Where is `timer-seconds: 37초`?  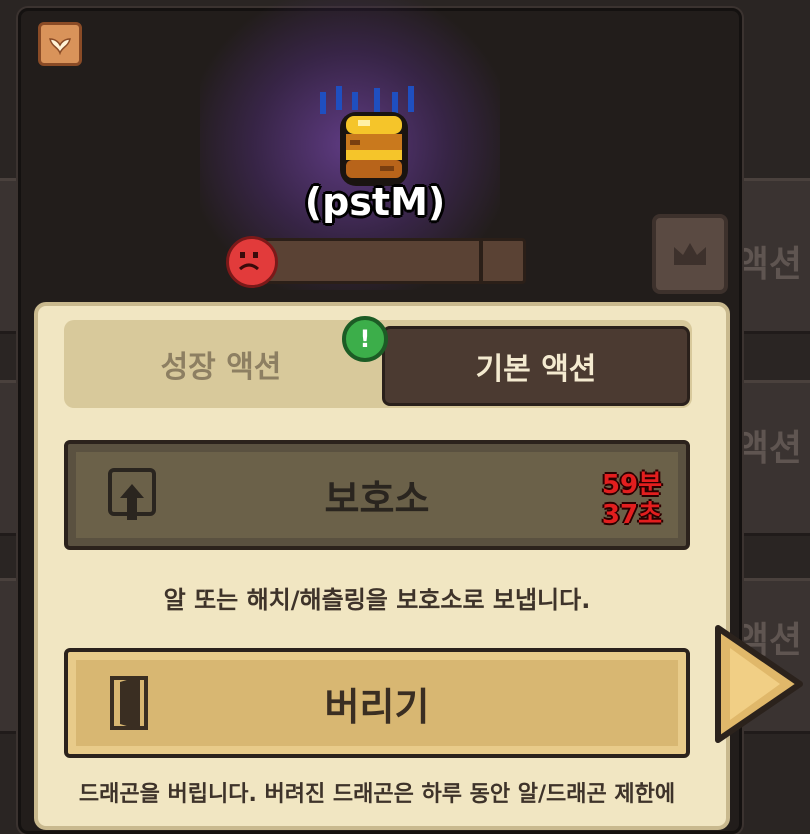
timer-seconds: 37초 is located at coordinates (631, 515).